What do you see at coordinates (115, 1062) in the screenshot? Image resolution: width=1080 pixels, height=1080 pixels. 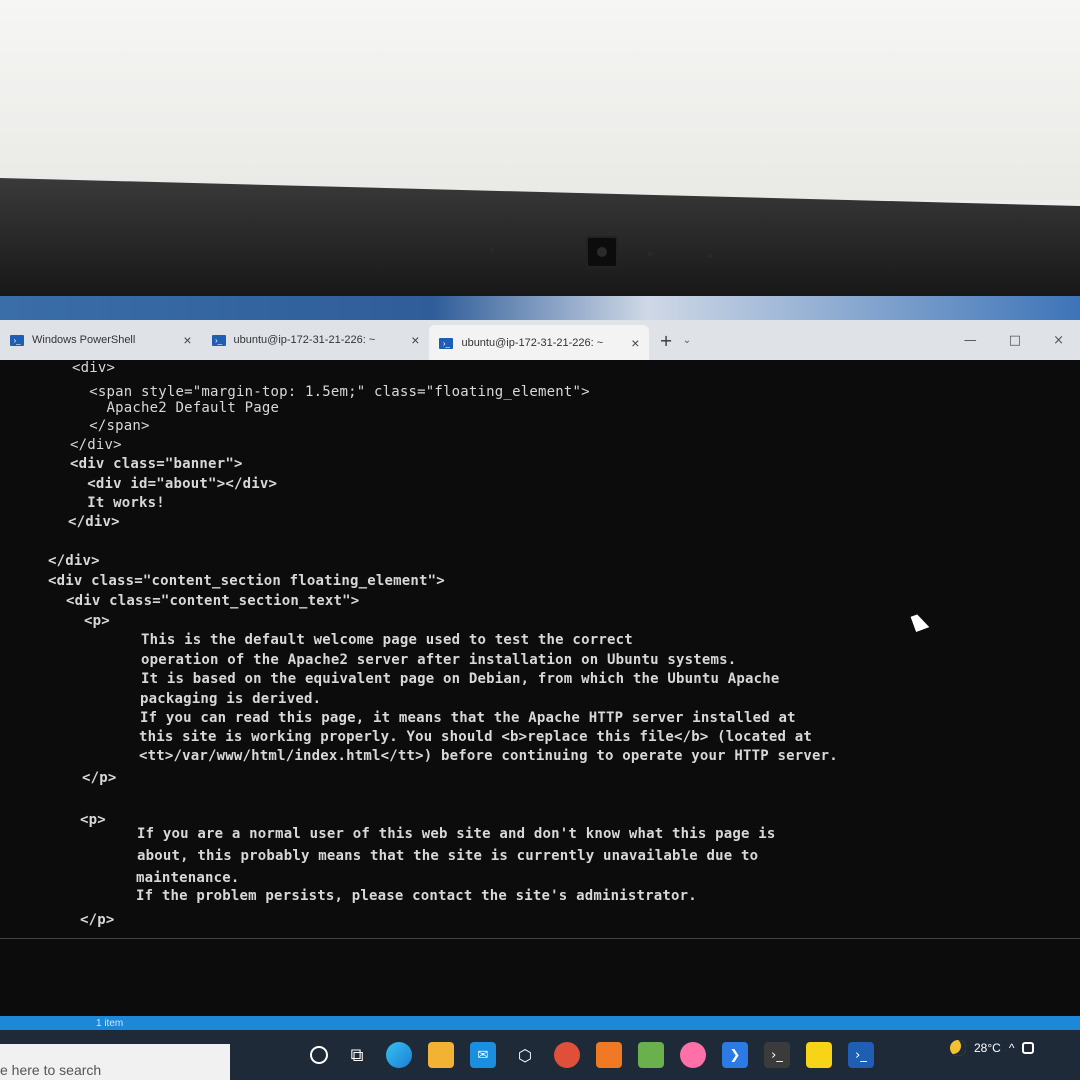 I see `taskbar-search-box: e here to search` at bounding box center [115, 1062].